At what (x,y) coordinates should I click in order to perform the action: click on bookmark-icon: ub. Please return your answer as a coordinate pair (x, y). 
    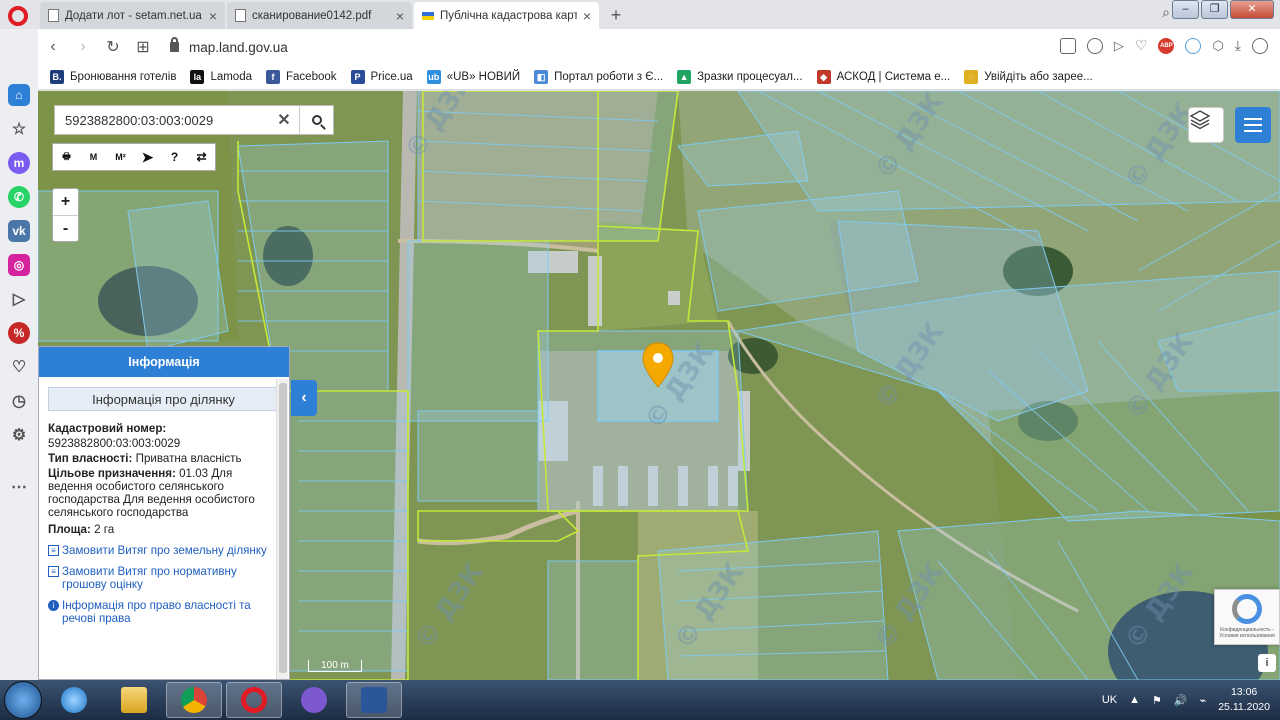
    Looking at the image, I should click on (433, 77).